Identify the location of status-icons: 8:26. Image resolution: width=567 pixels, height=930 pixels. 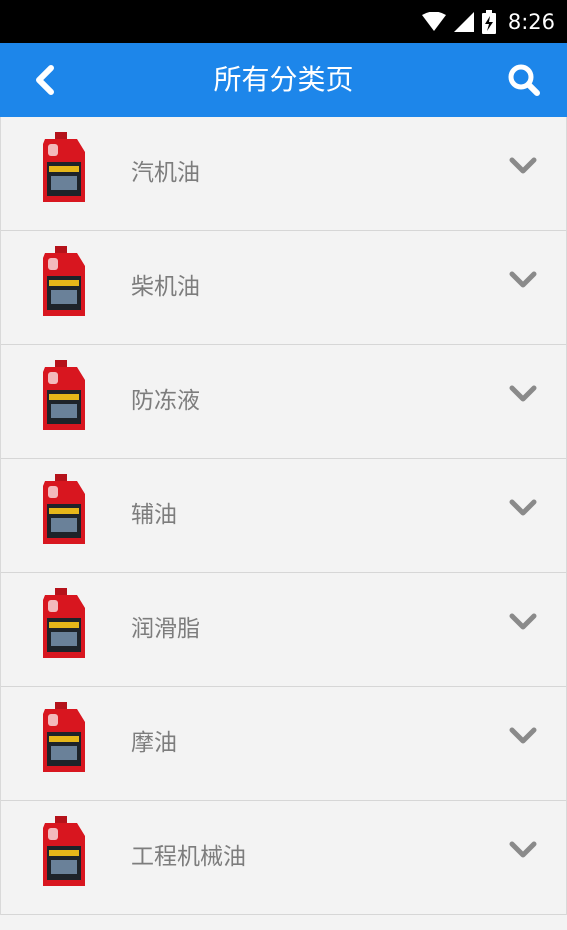
(488, 21).